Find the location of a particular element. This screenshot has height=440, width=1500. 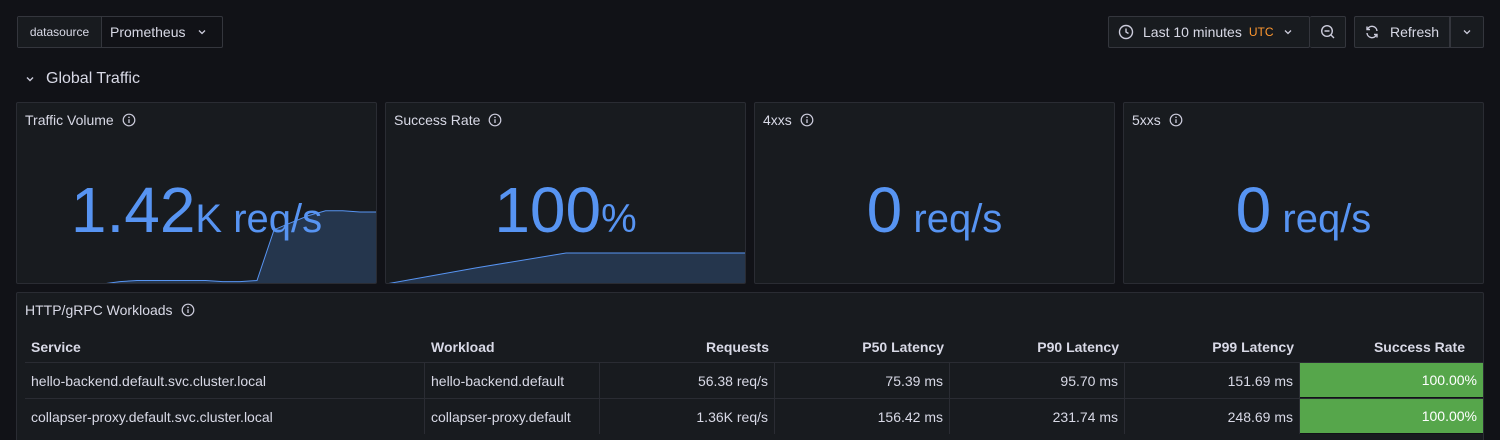

panel-title: Traffic Volume is located at coordinates (69, 120).